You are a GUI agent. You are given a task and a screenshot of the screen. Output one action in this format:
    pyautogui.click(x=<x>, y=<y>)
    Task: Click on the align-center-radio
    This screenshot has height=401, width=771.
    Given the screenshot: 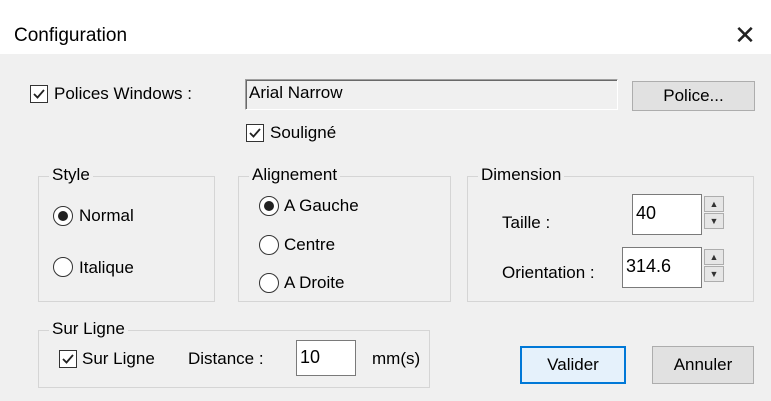 What is the action you would take?
    pyautogui.click(x=269, y=245)
    